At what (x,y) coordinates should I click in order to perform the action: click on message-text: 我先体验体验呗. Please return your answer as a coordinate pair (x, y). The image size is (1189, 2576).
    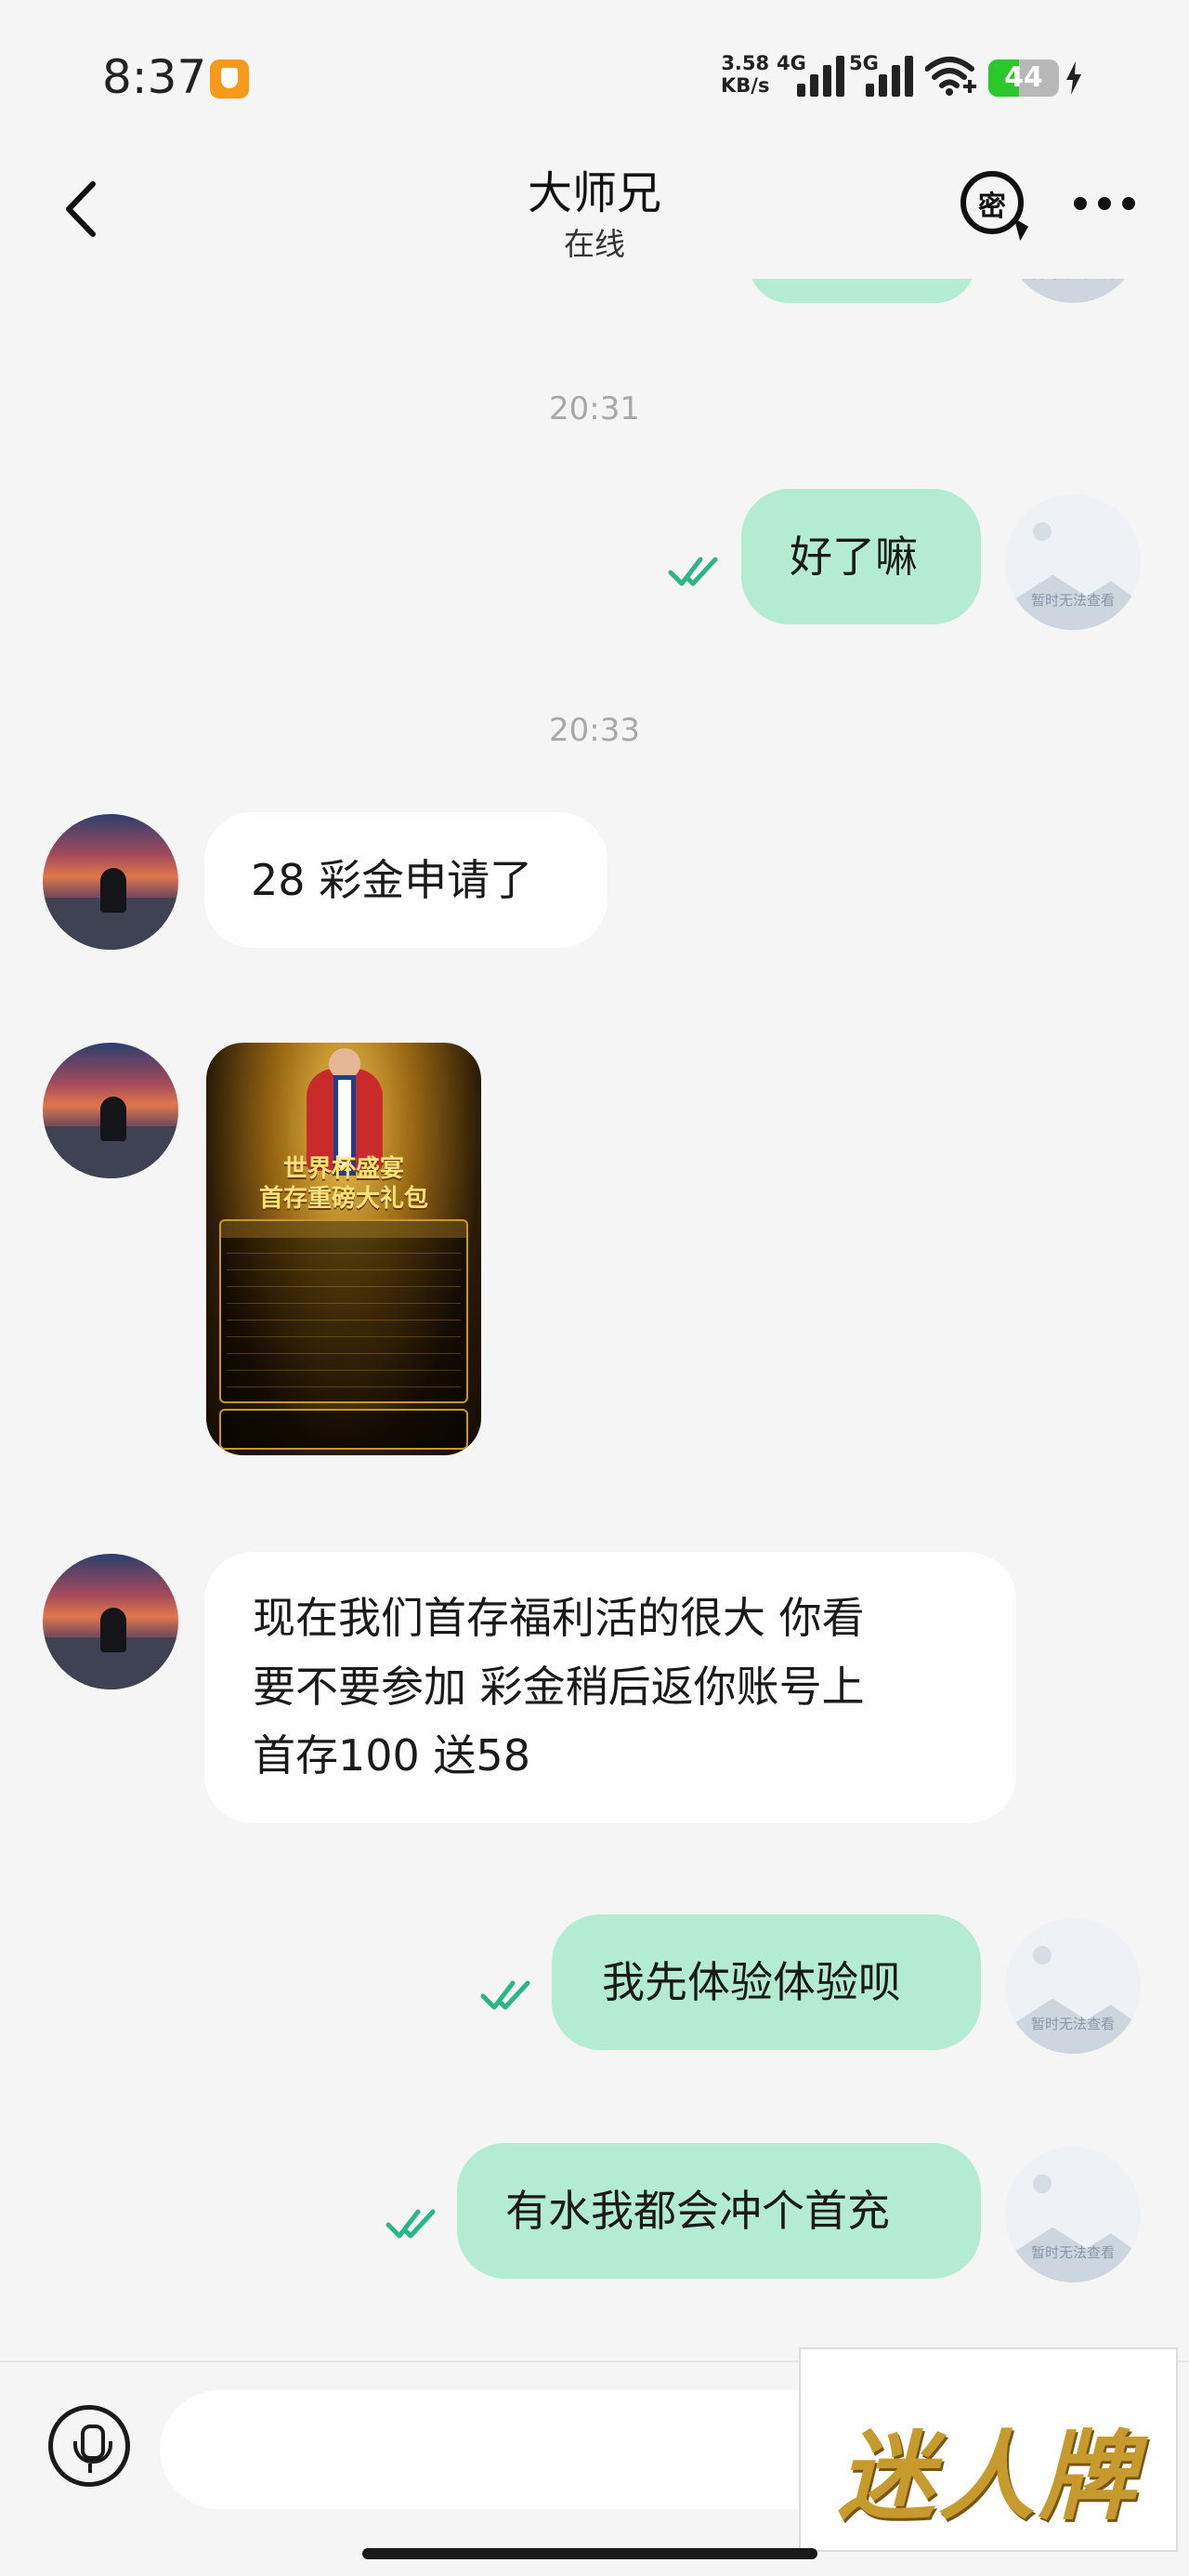
    Looking at the image, I should click on (752, 1982).